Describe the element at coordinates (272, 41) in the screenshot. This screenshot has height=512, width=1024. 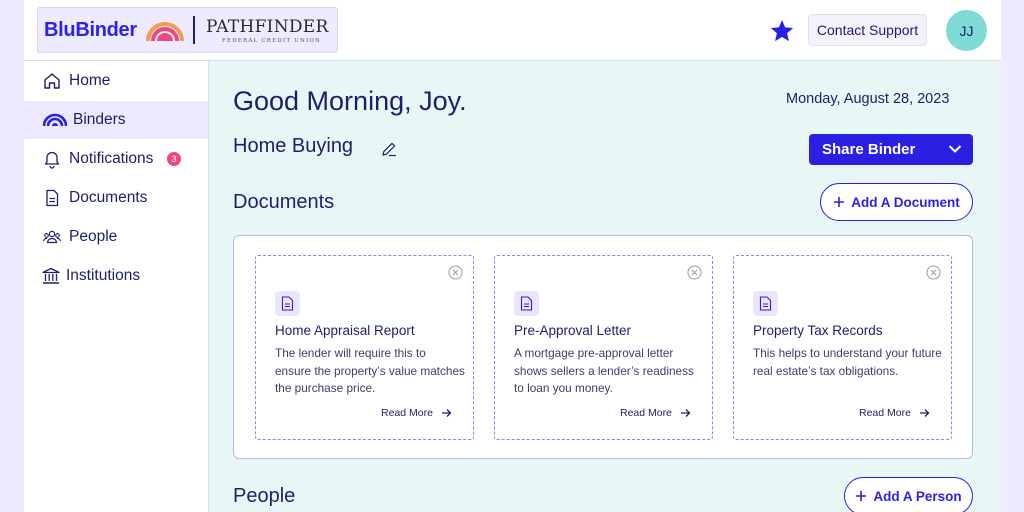
I see `partner-subtitle: FEDERAL CREDIT UNION` at that location.